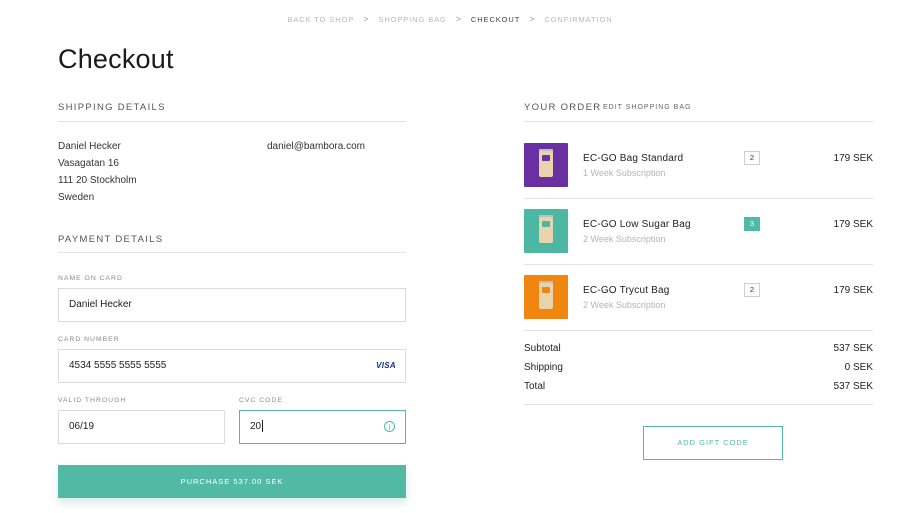  I want to click on product-name: EC-GO Bag Standard, so click(633, 158).